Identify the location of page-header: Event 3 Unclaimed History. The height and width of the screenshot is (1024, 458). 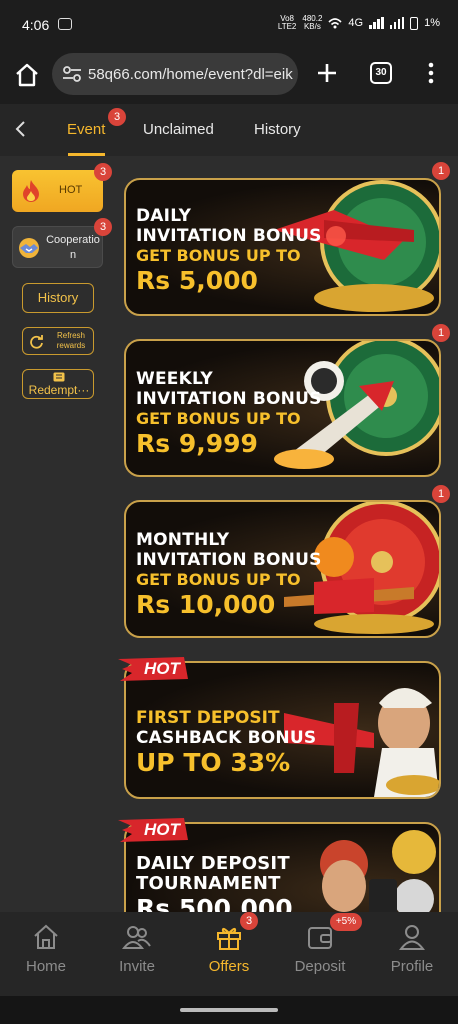
(229, 130).